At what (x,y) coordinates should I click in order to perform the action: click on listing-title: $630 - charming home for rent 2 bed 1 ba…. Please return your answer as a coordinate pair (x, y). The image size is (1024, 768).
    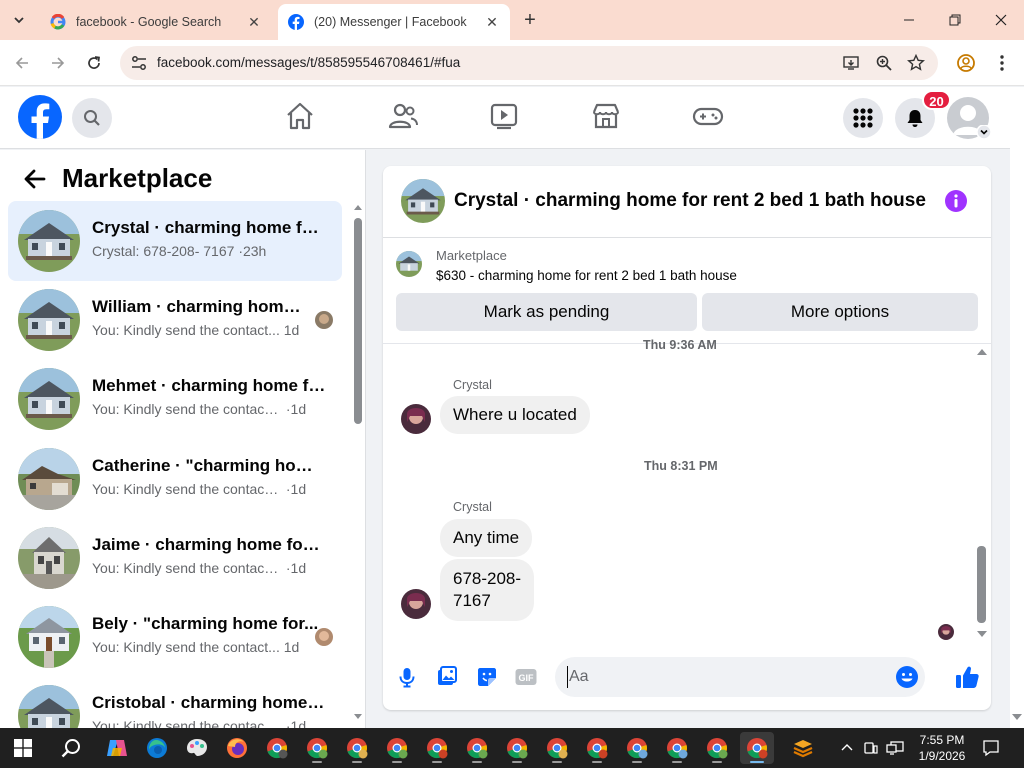
    Looking at the image, I should click on (586, 275).